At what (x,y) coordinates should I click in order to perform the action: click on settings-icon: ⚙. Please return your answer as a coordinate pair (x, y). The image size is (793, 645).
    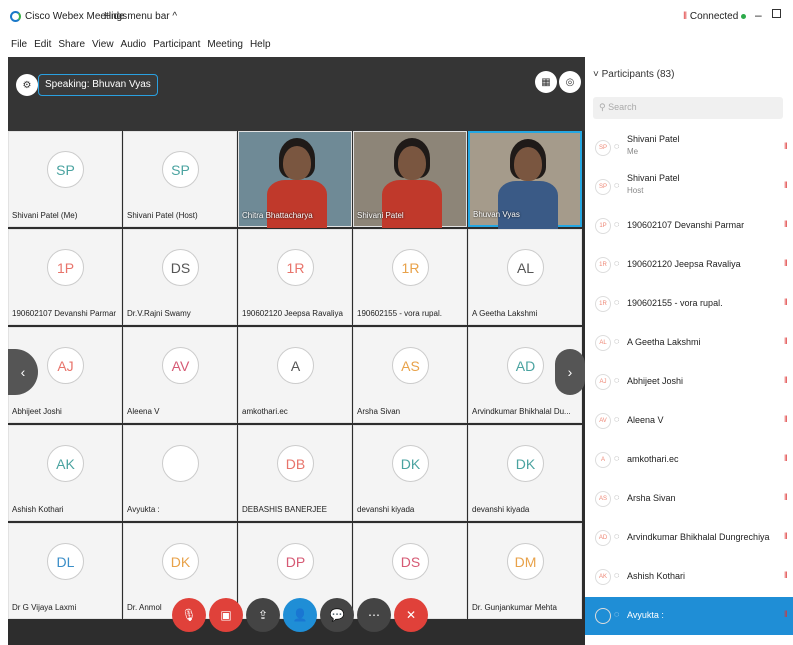
    Looking at the image, I should click on (27, 85).